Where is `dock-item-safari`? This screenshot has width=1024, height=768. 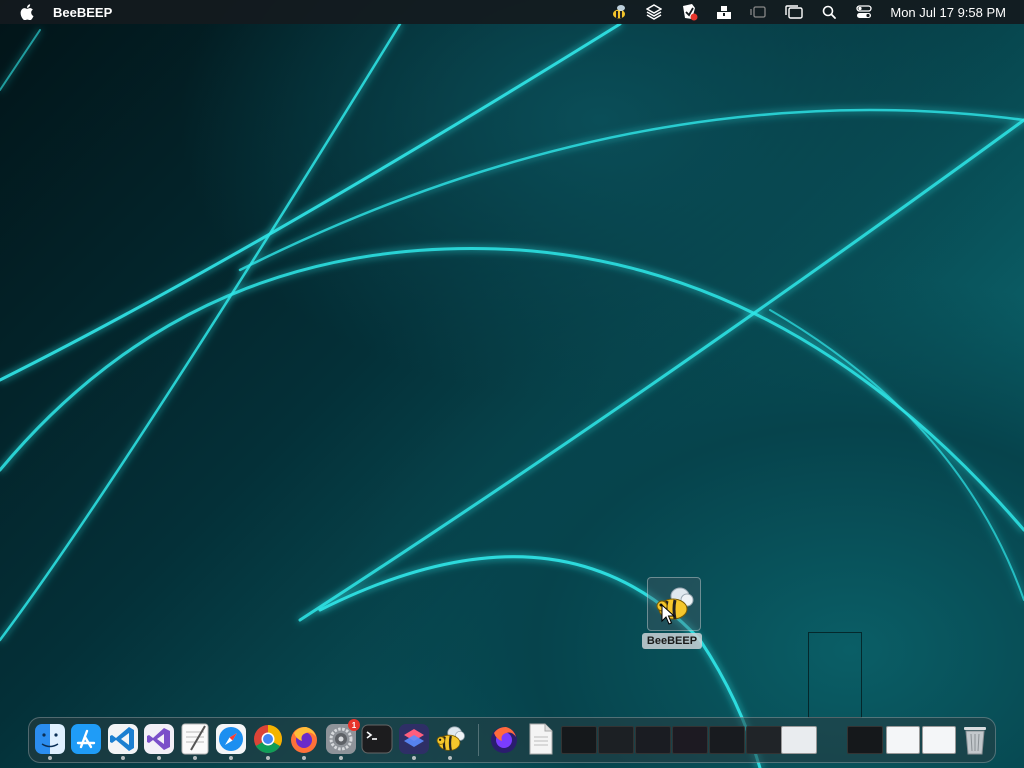 dock-item-safari is located at coordinates (231, 741).